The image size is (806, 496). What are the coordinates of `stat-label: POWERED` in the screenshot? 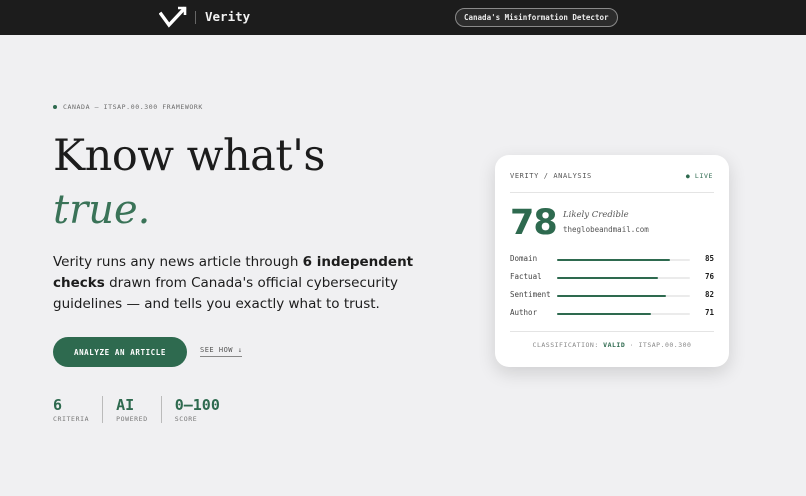 It's located at (132, 419).